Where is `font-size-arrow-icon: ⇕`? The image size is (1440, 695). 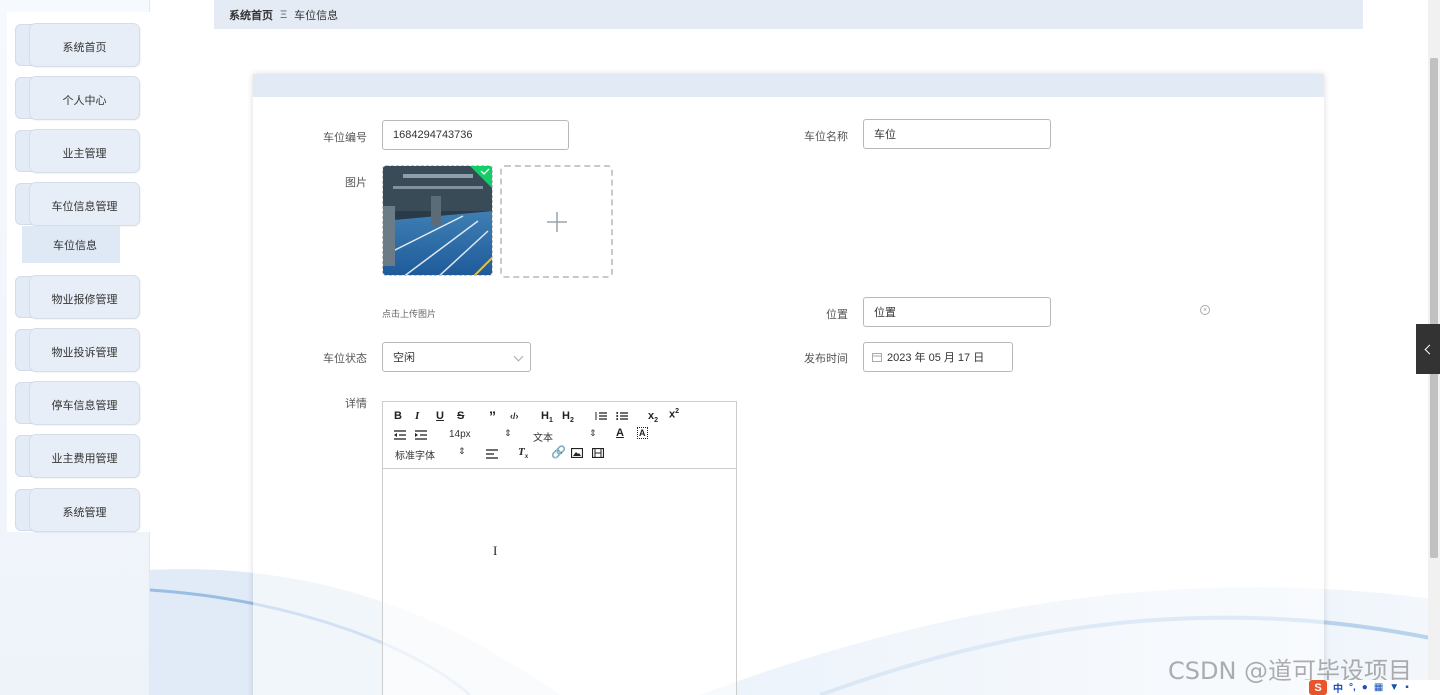
font-size-arrow-icon: ⇕ is located at coordinates (508, 433).